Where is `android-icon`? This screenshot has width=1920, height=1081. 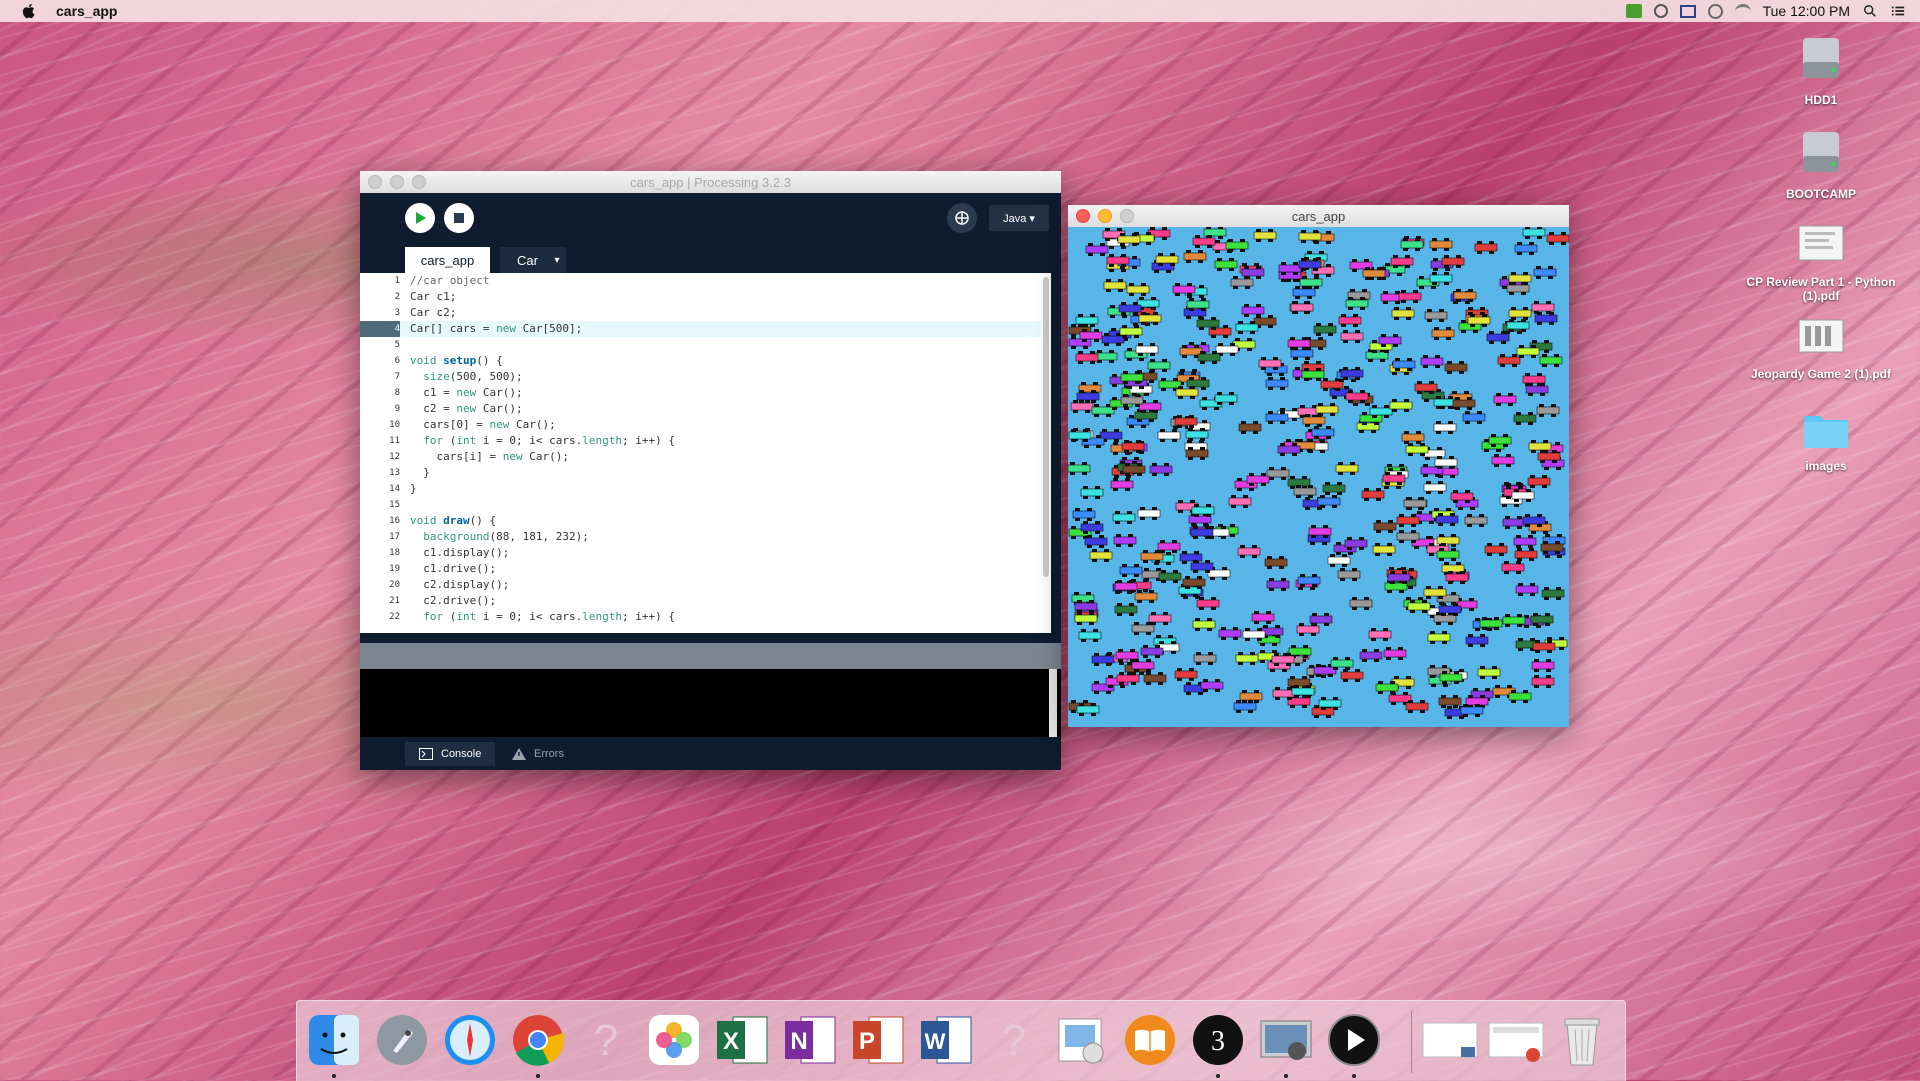 android-icon is located at coordinates (1633, 11).